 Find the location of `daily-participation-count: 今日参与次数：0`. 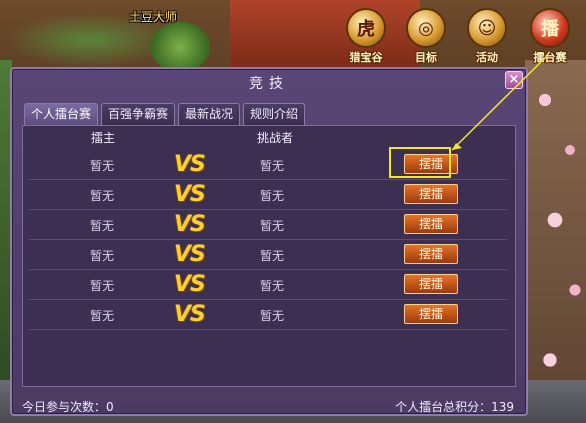

daily-participation-count: 今日参与次数：0 is located at coordinates (68, 407).